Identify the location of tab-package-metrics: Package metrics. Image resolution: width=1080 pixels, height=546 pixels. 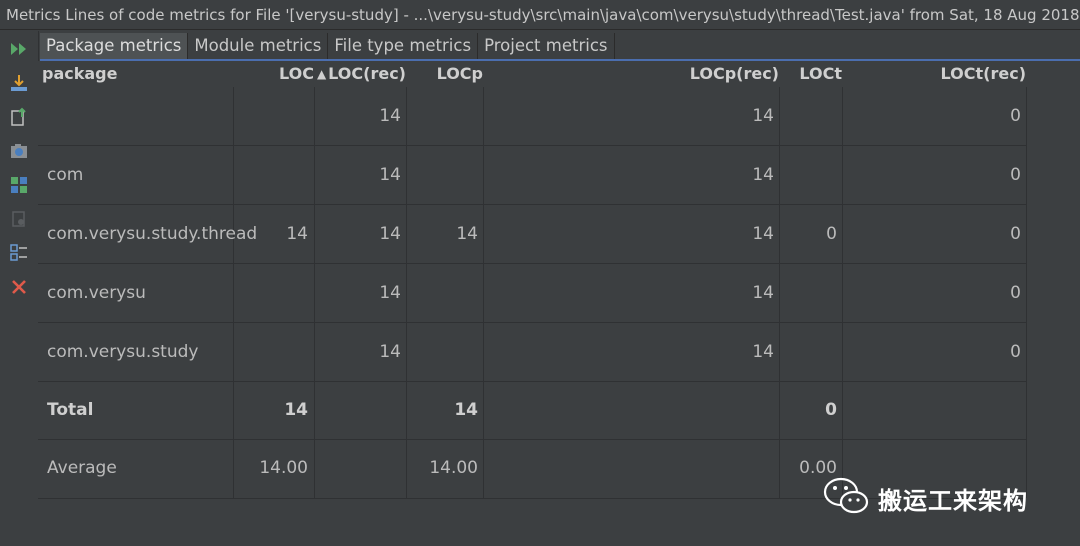
(114, 46).